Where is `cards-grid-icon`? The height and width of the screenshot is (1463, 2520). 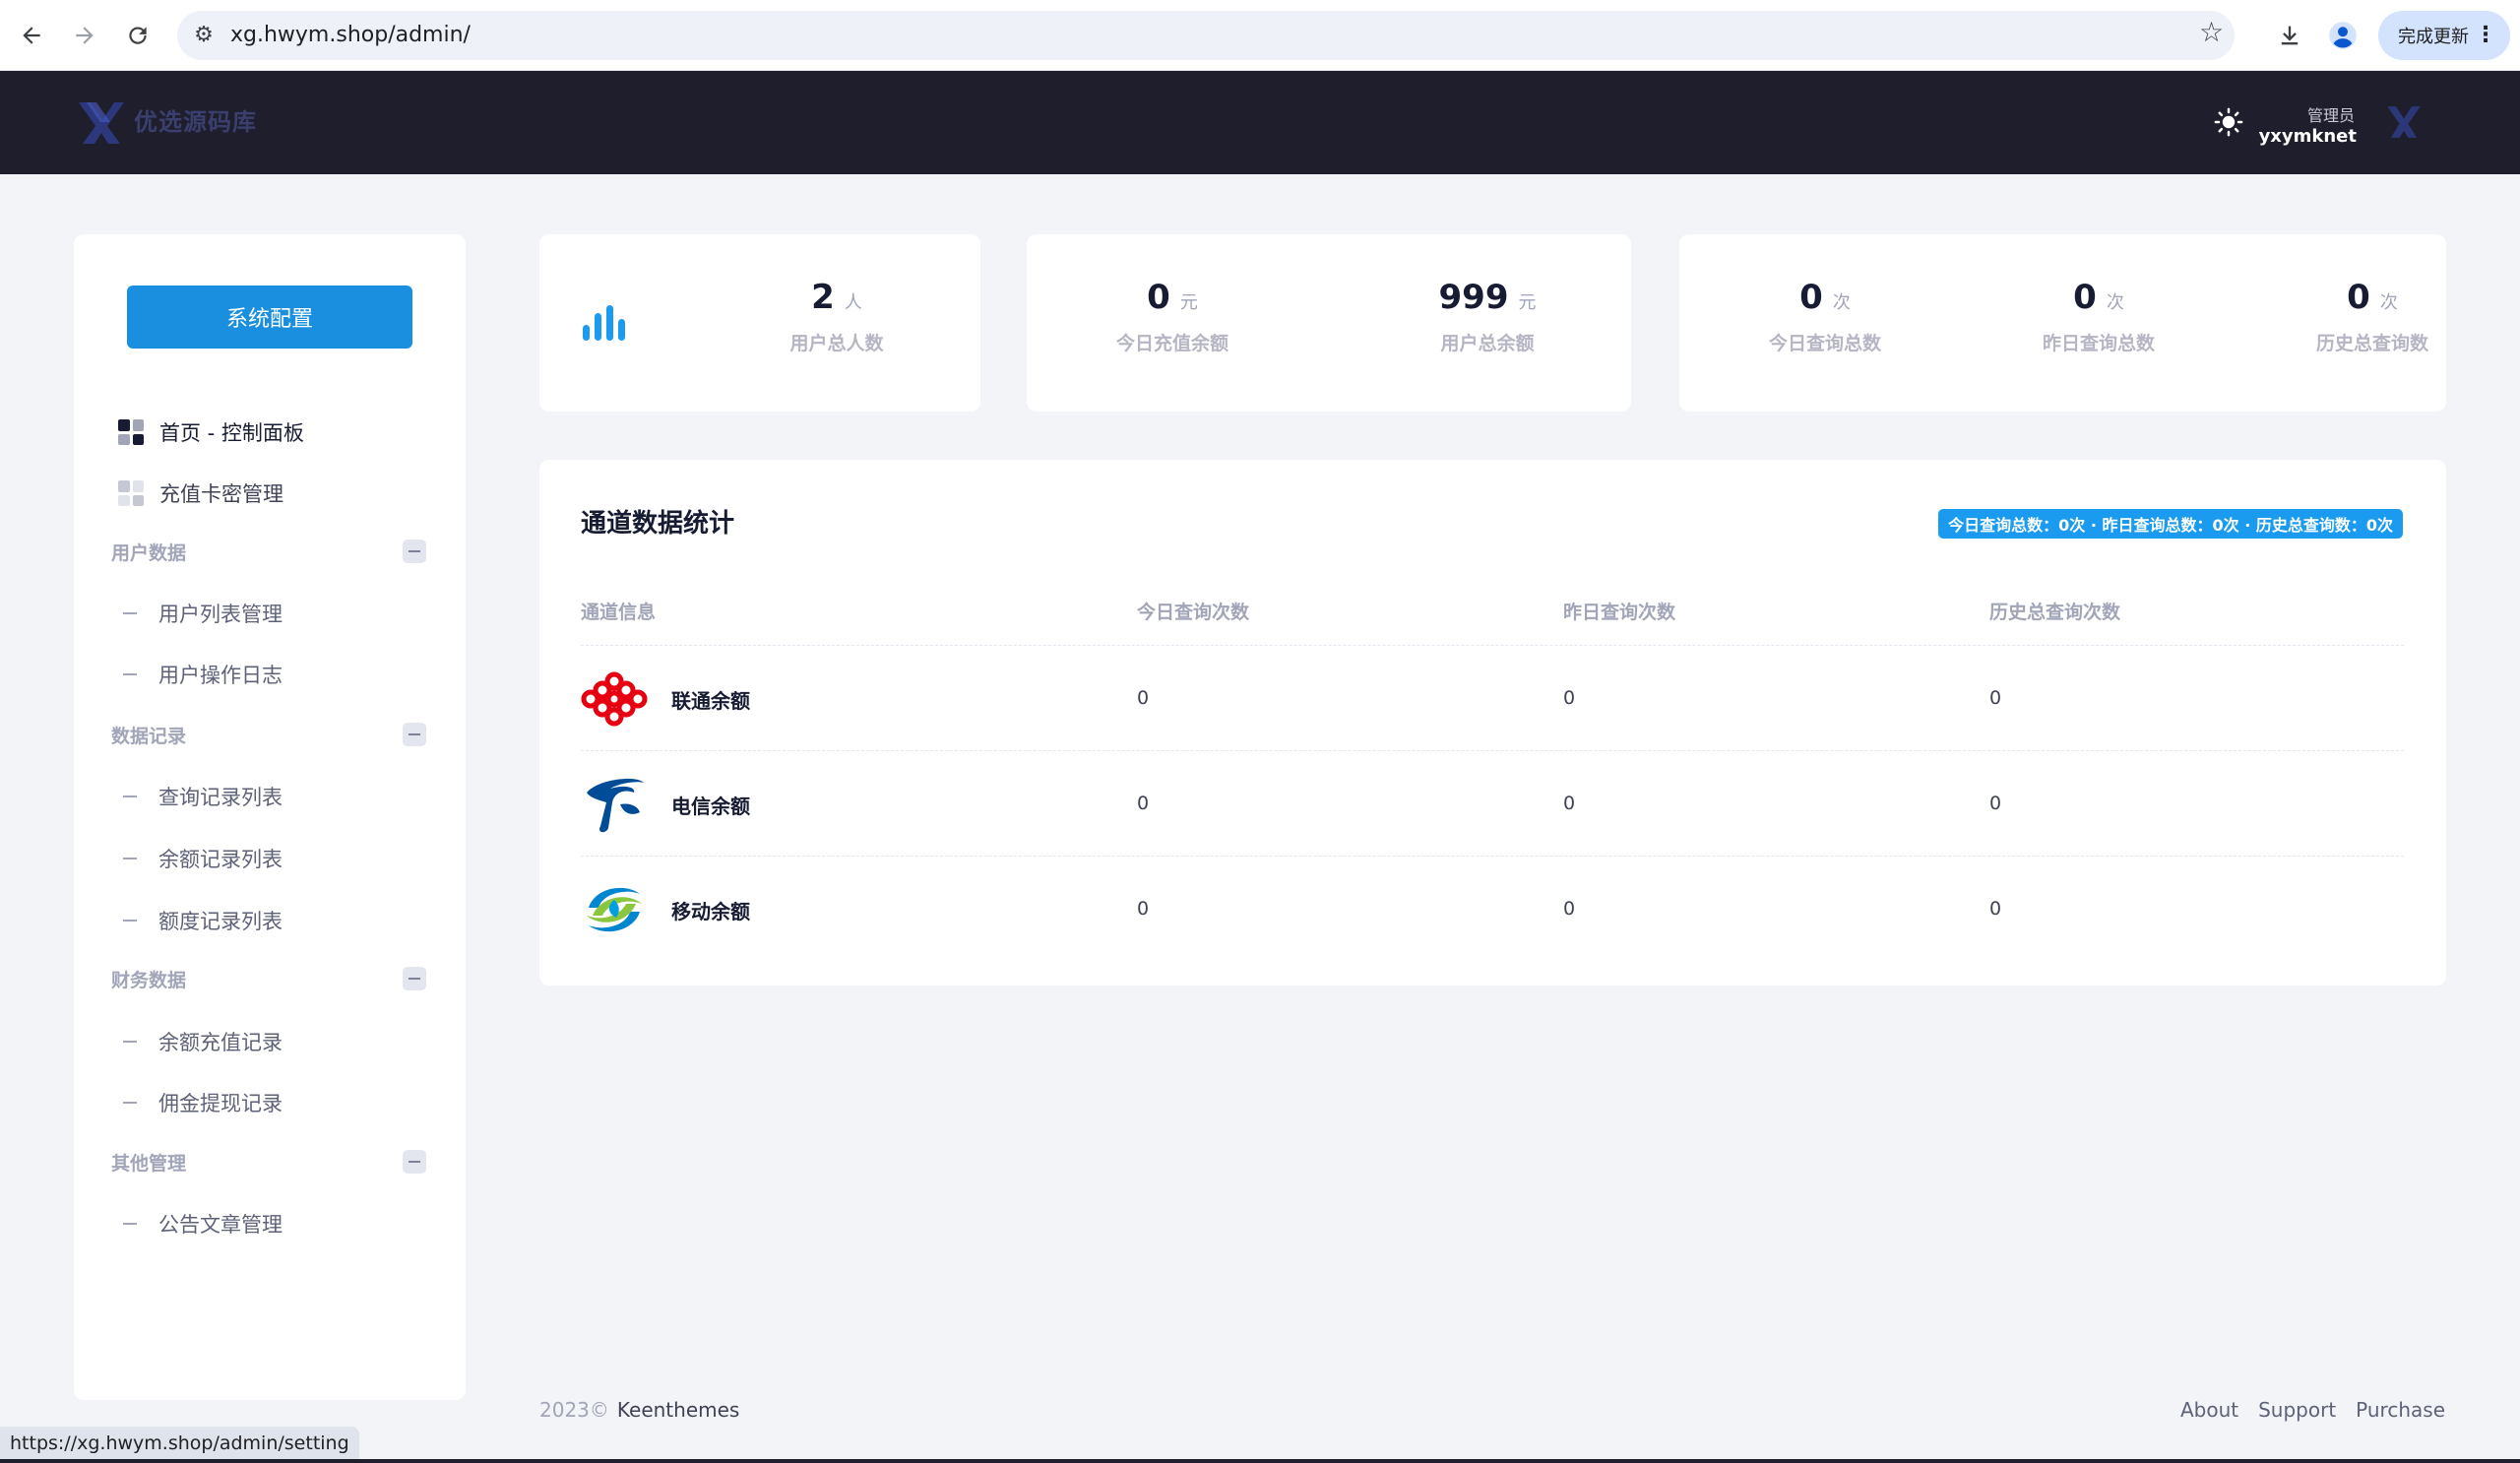 cards-grid-icon is located at coordinates (131, 493).